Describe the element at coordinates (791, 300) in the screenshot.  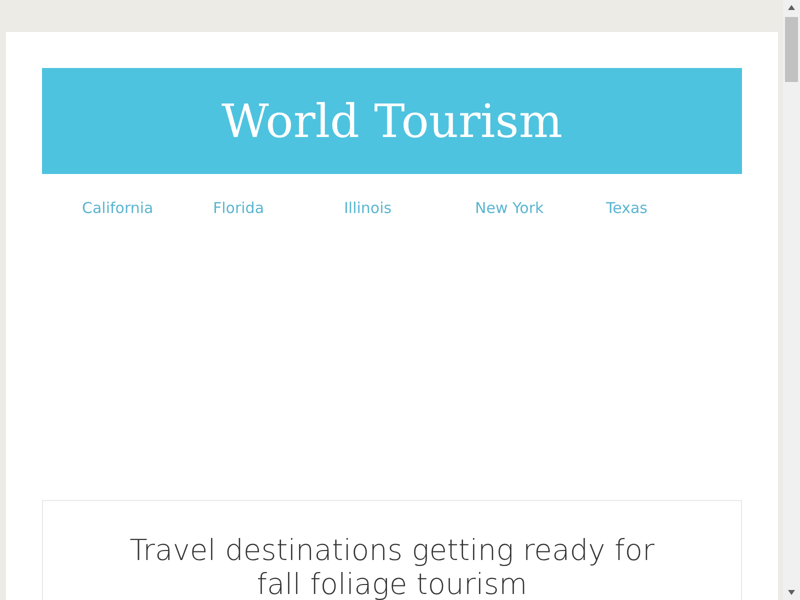
I see `scrollbar-drawing` at that location.